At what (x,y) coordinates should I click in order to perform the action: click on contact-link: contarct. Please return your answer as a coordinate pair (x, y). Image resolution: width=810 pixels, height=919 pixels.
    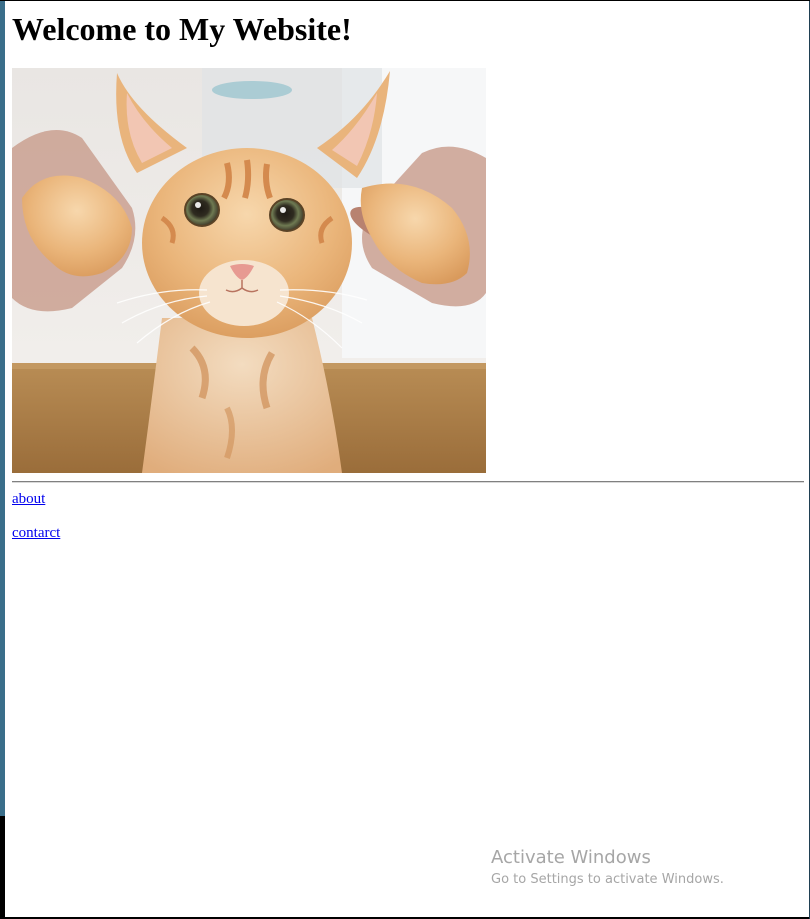
    Looking at the image, I should click on (36, 533).